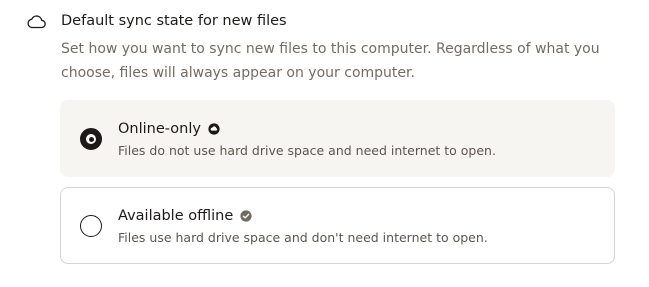  Describe the element at coordinates (246, 216) in the screenshot. I see `available-offline-check-icon` at that location.